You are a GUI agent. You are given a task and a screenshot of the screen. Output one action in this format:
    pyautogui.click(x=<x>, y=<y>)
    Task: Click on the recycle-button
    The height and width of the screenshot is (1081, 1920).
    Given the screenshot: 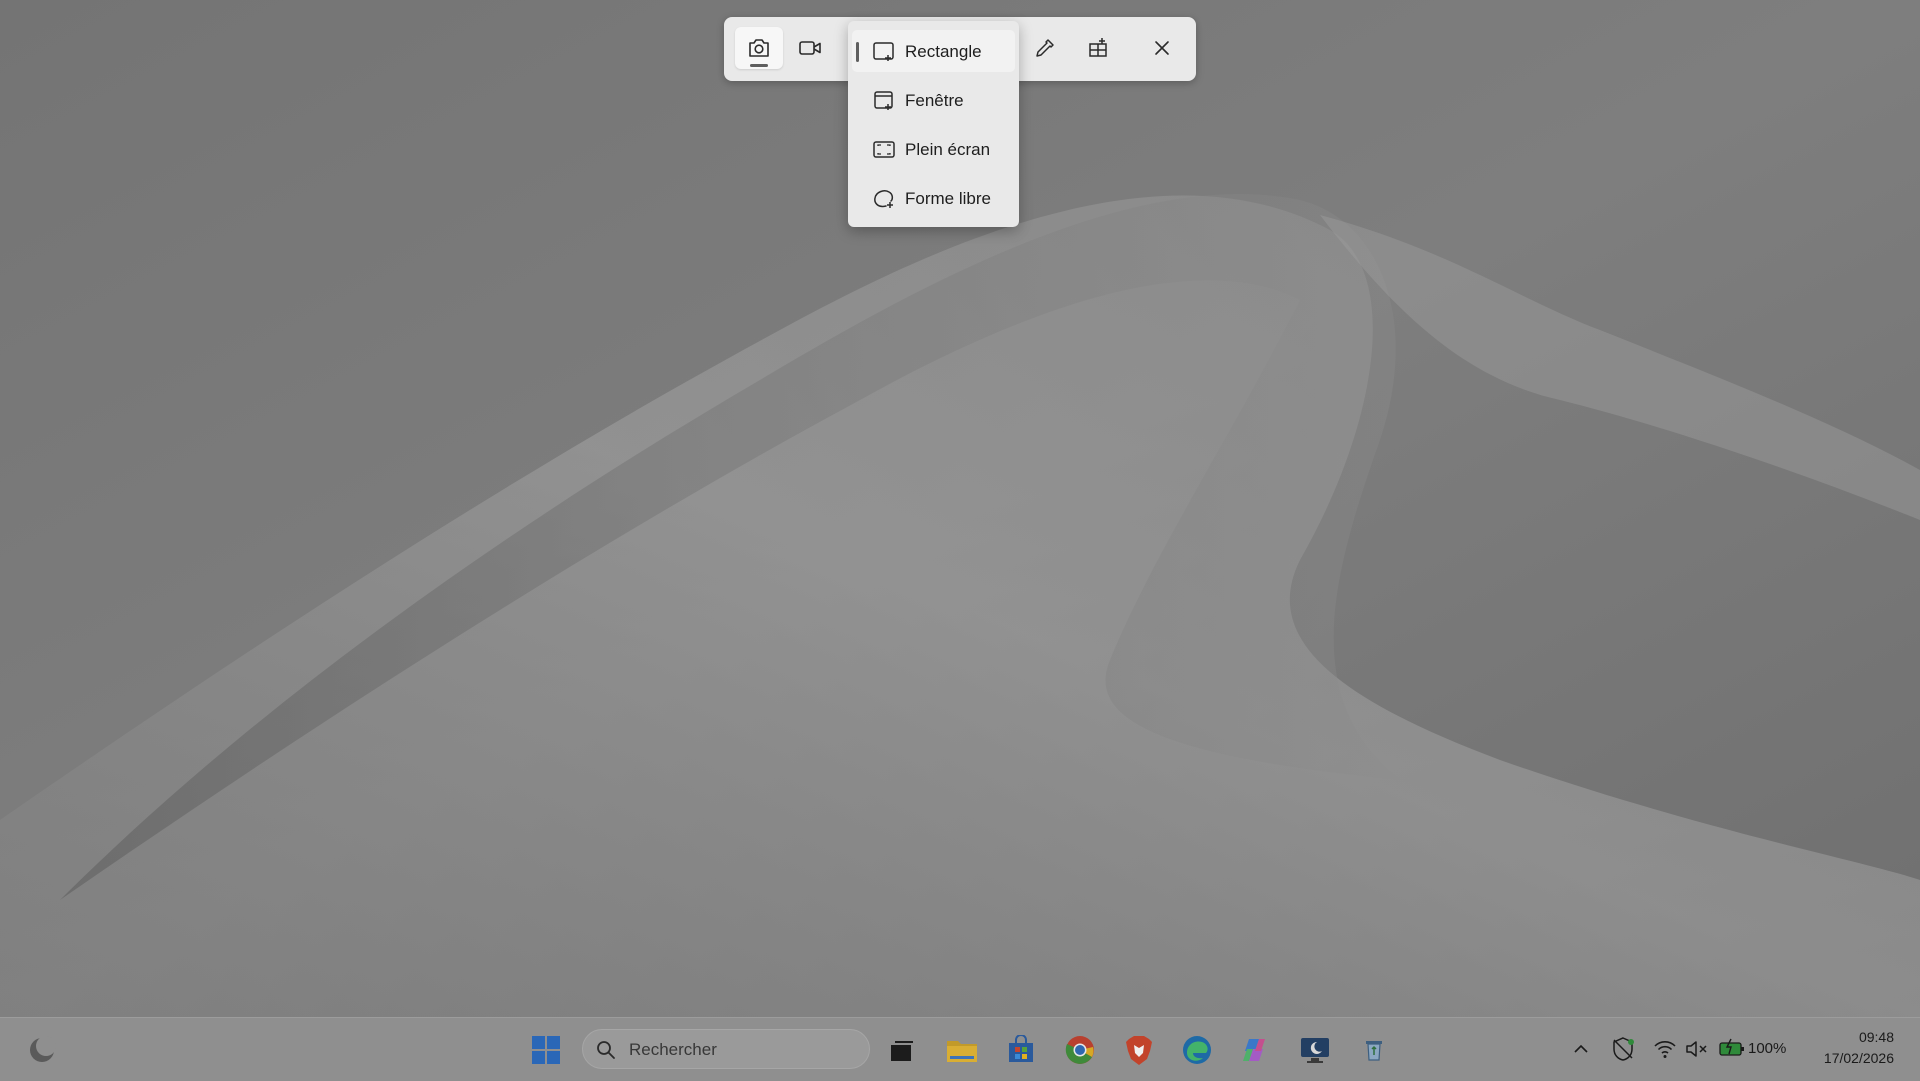 What is the action you would take?
    pyautogui.click(x=1374, y=1050)
    